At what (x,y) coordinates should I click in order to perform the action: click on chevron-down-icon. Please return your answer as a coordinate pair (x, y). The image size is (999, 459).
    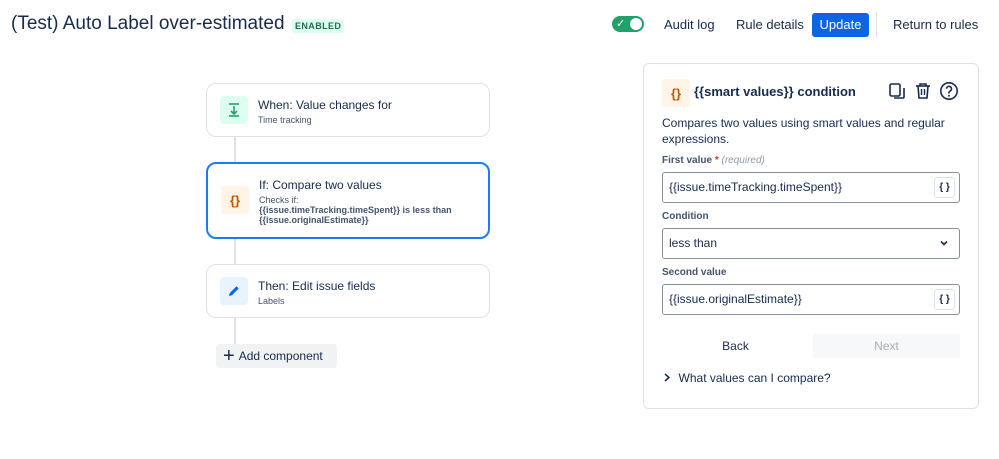
    Looking at the image, I should click on (944, 249).